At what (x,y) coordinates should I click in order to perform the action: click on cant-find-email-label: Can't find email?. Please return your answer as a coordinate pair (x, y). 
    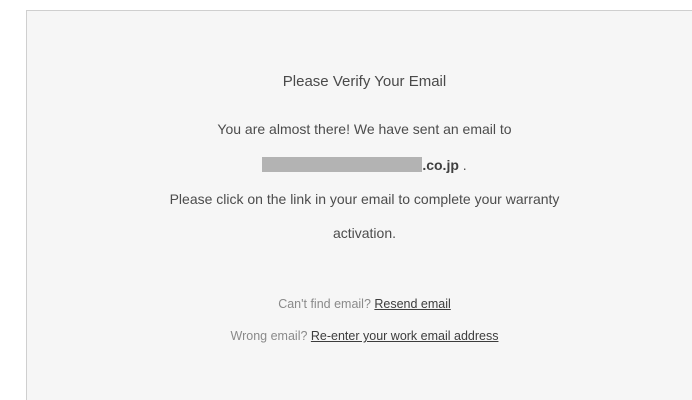
    Looking at the image, I should click on (326, 304).